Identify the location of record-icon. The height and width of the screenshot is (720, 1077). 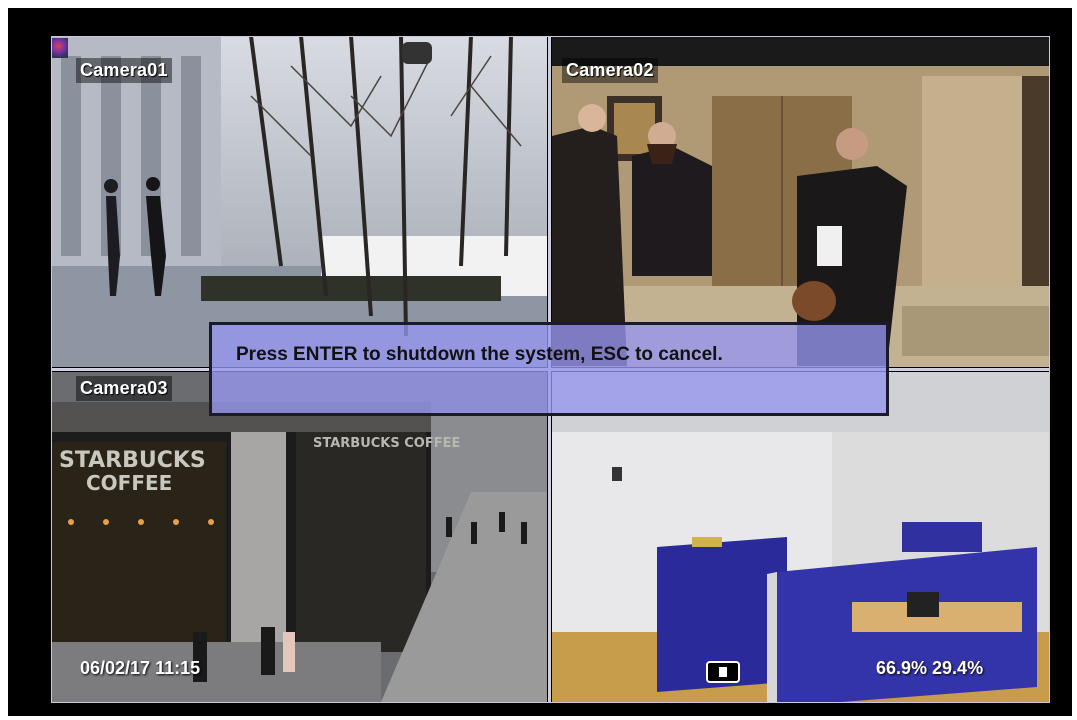
(723, 672).